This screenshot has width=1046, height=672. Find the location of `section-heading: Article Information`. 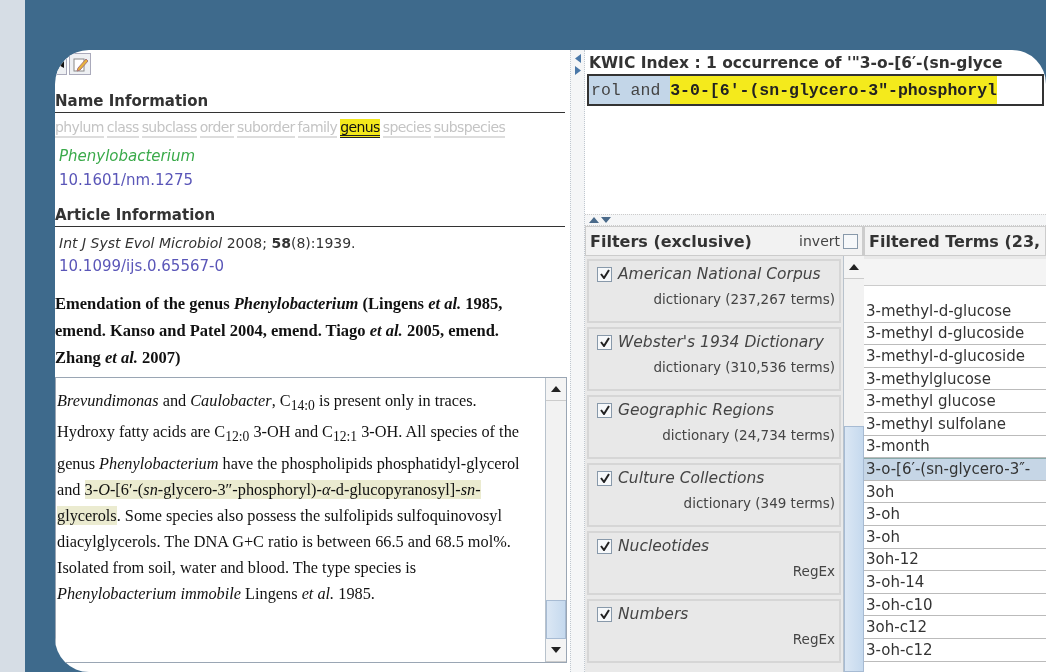

section-heading: Article Information is located at coordinates (310, 216).